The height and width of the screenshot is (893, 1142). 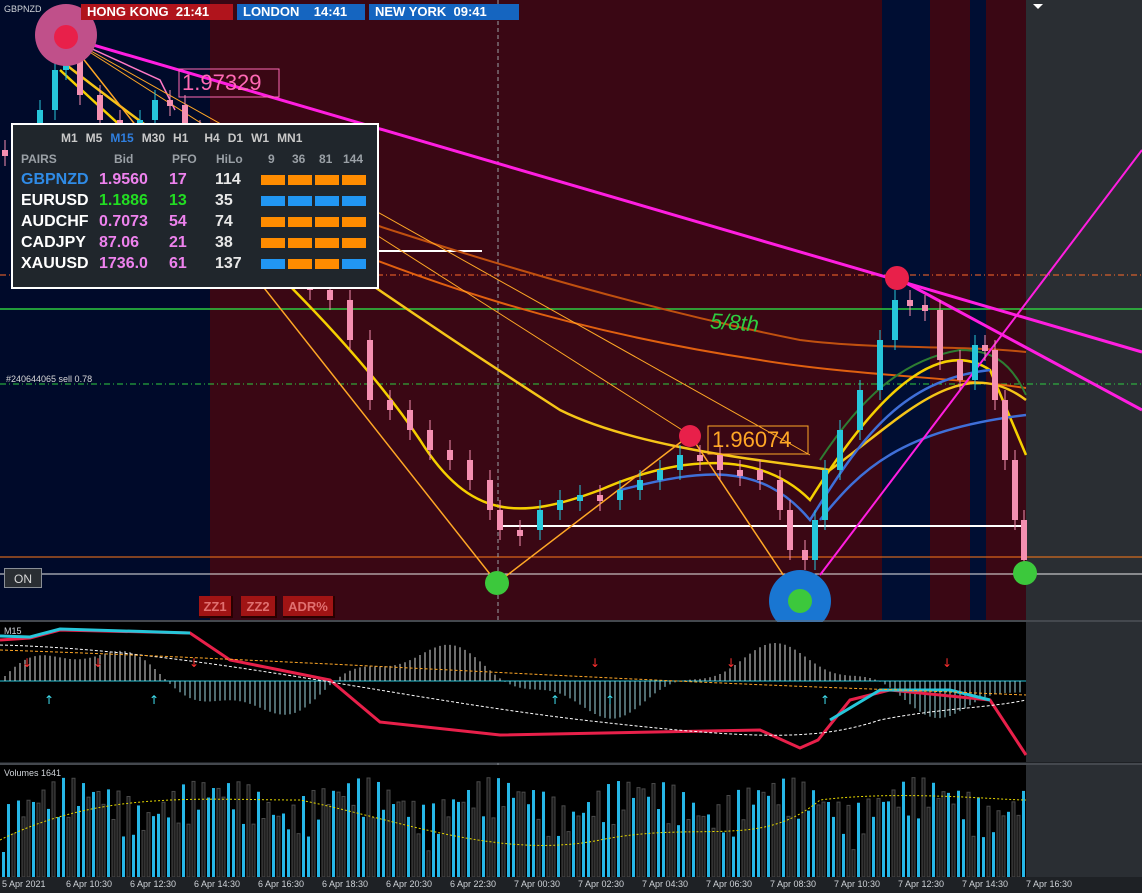 I want to click on oscillator-right-margin, so click(x=1084, y=692).